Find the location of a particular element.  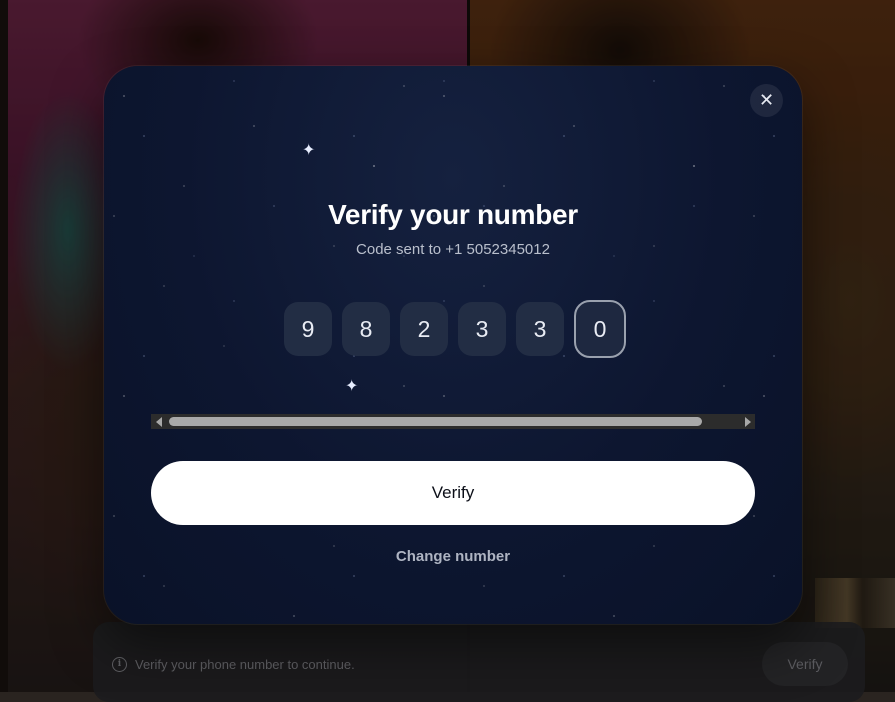

close-icon: ✕ is located at coordinates (766, 100).